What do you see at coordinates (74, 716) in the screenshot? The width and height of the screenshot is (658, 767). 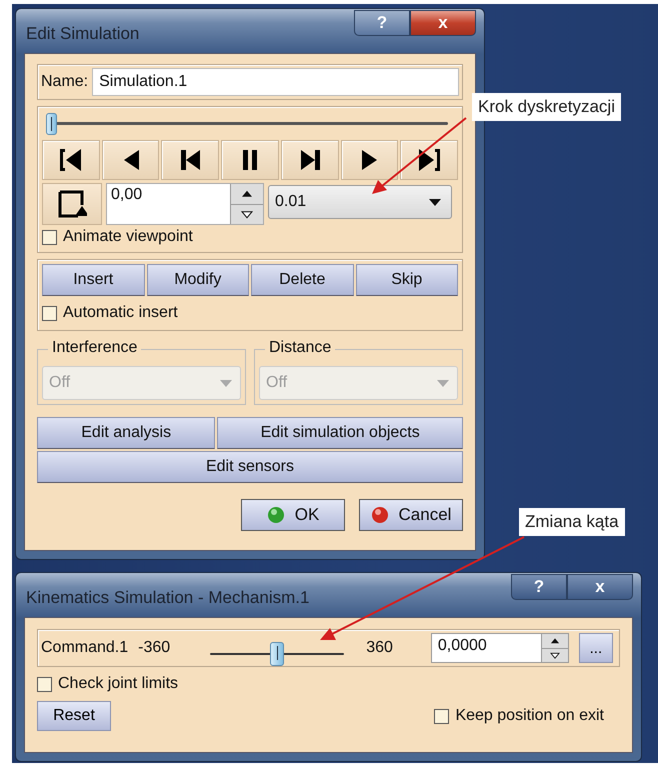 I see `reset-button: Reset` at bounding box center [74, 716].